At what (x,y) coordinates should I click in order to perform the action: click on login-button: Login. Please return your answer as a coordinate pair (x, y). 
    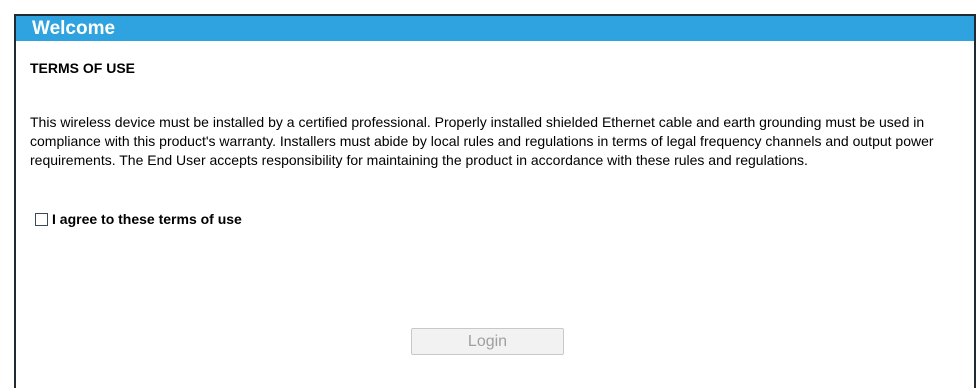
    Looking at the image, I should click on (487, 341).